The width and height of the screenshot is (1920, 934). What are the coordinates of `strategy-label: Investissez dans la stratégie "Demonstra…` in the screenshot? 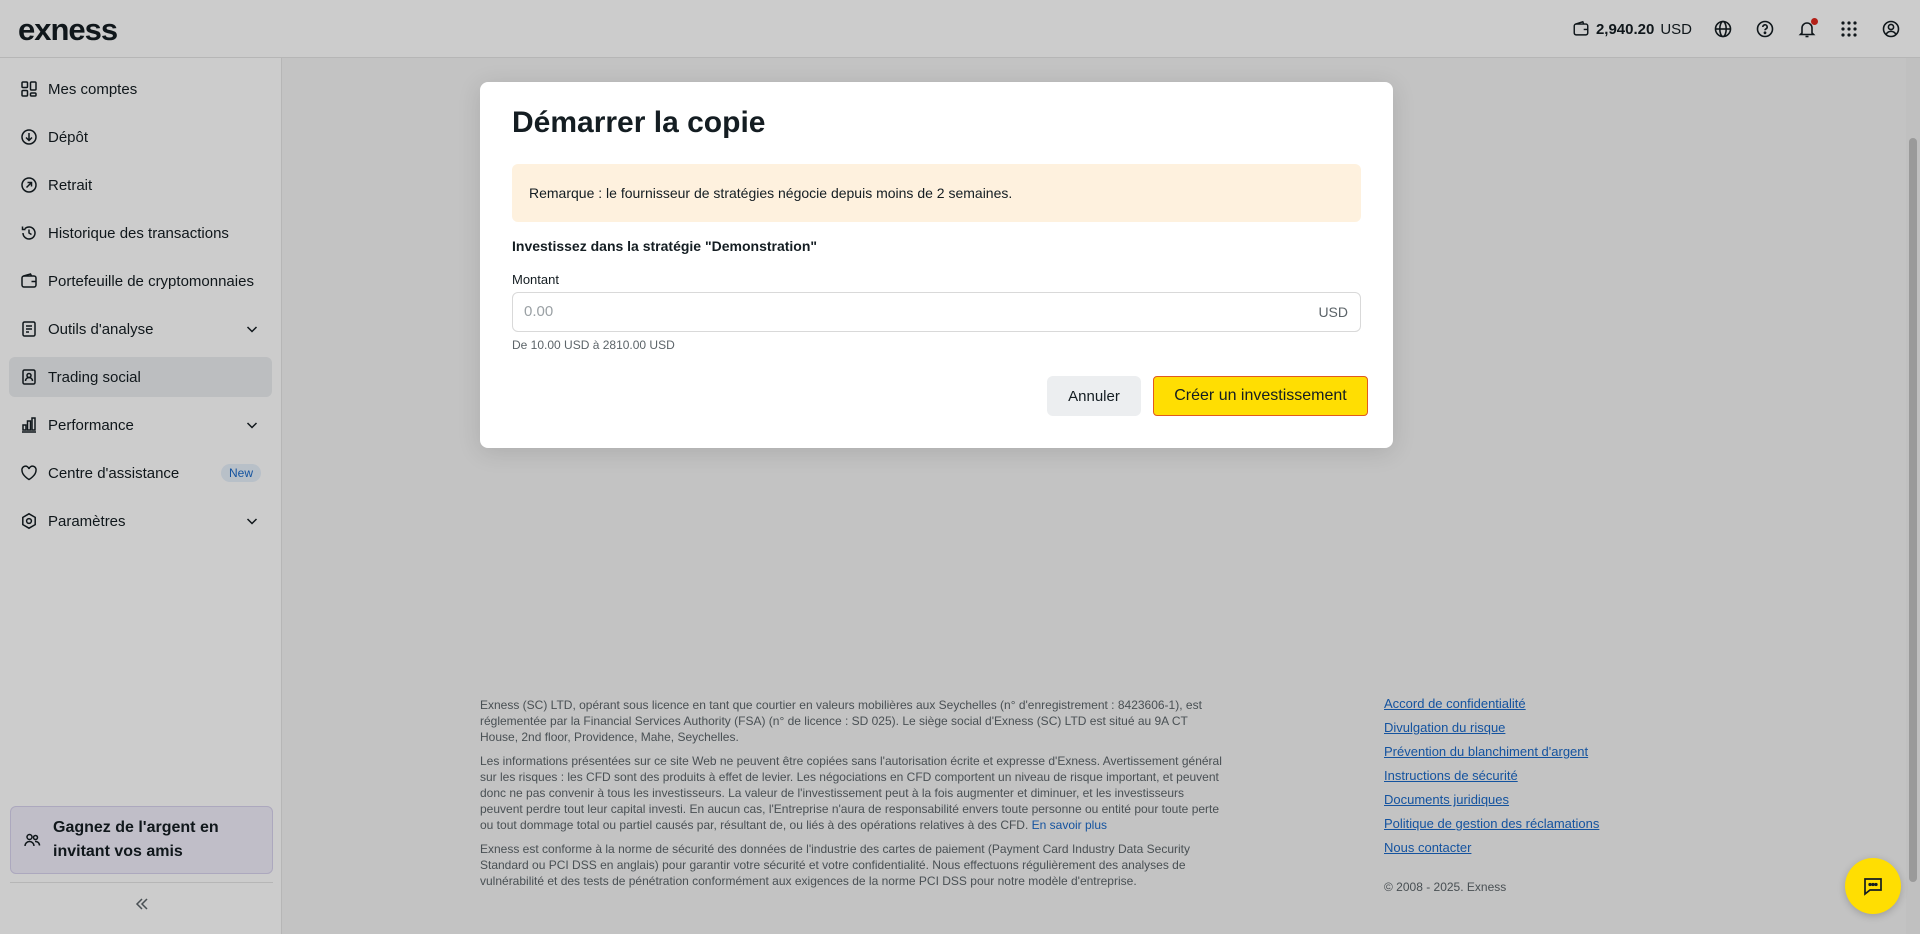 It's located at (665, 246).